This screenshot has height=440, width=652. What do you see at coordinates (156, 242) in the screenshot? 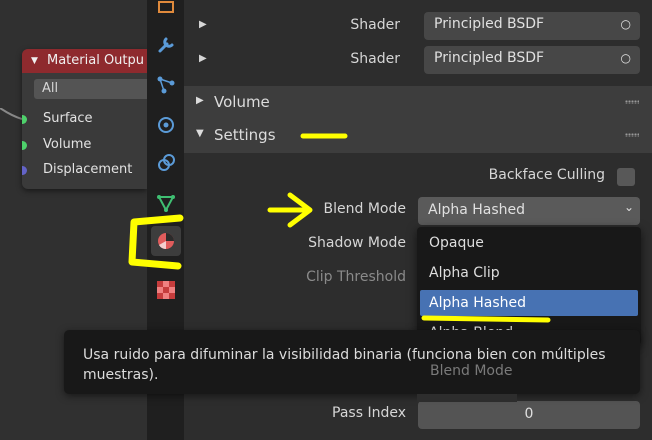
I see `material-tab-highlight` at bounding box center [156, 242].